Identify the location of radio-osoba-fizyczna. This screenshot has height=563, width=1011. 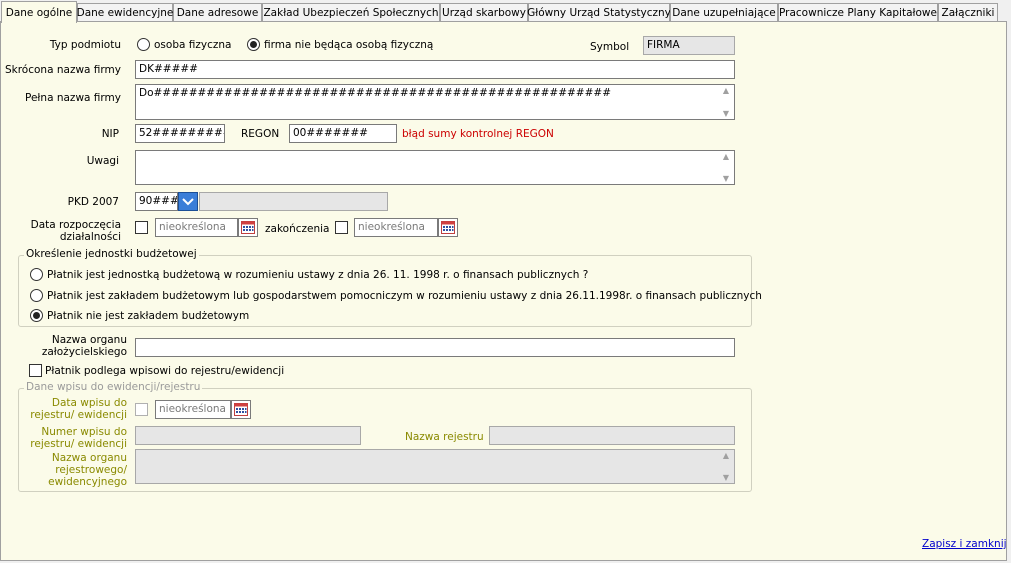
(143, 44).